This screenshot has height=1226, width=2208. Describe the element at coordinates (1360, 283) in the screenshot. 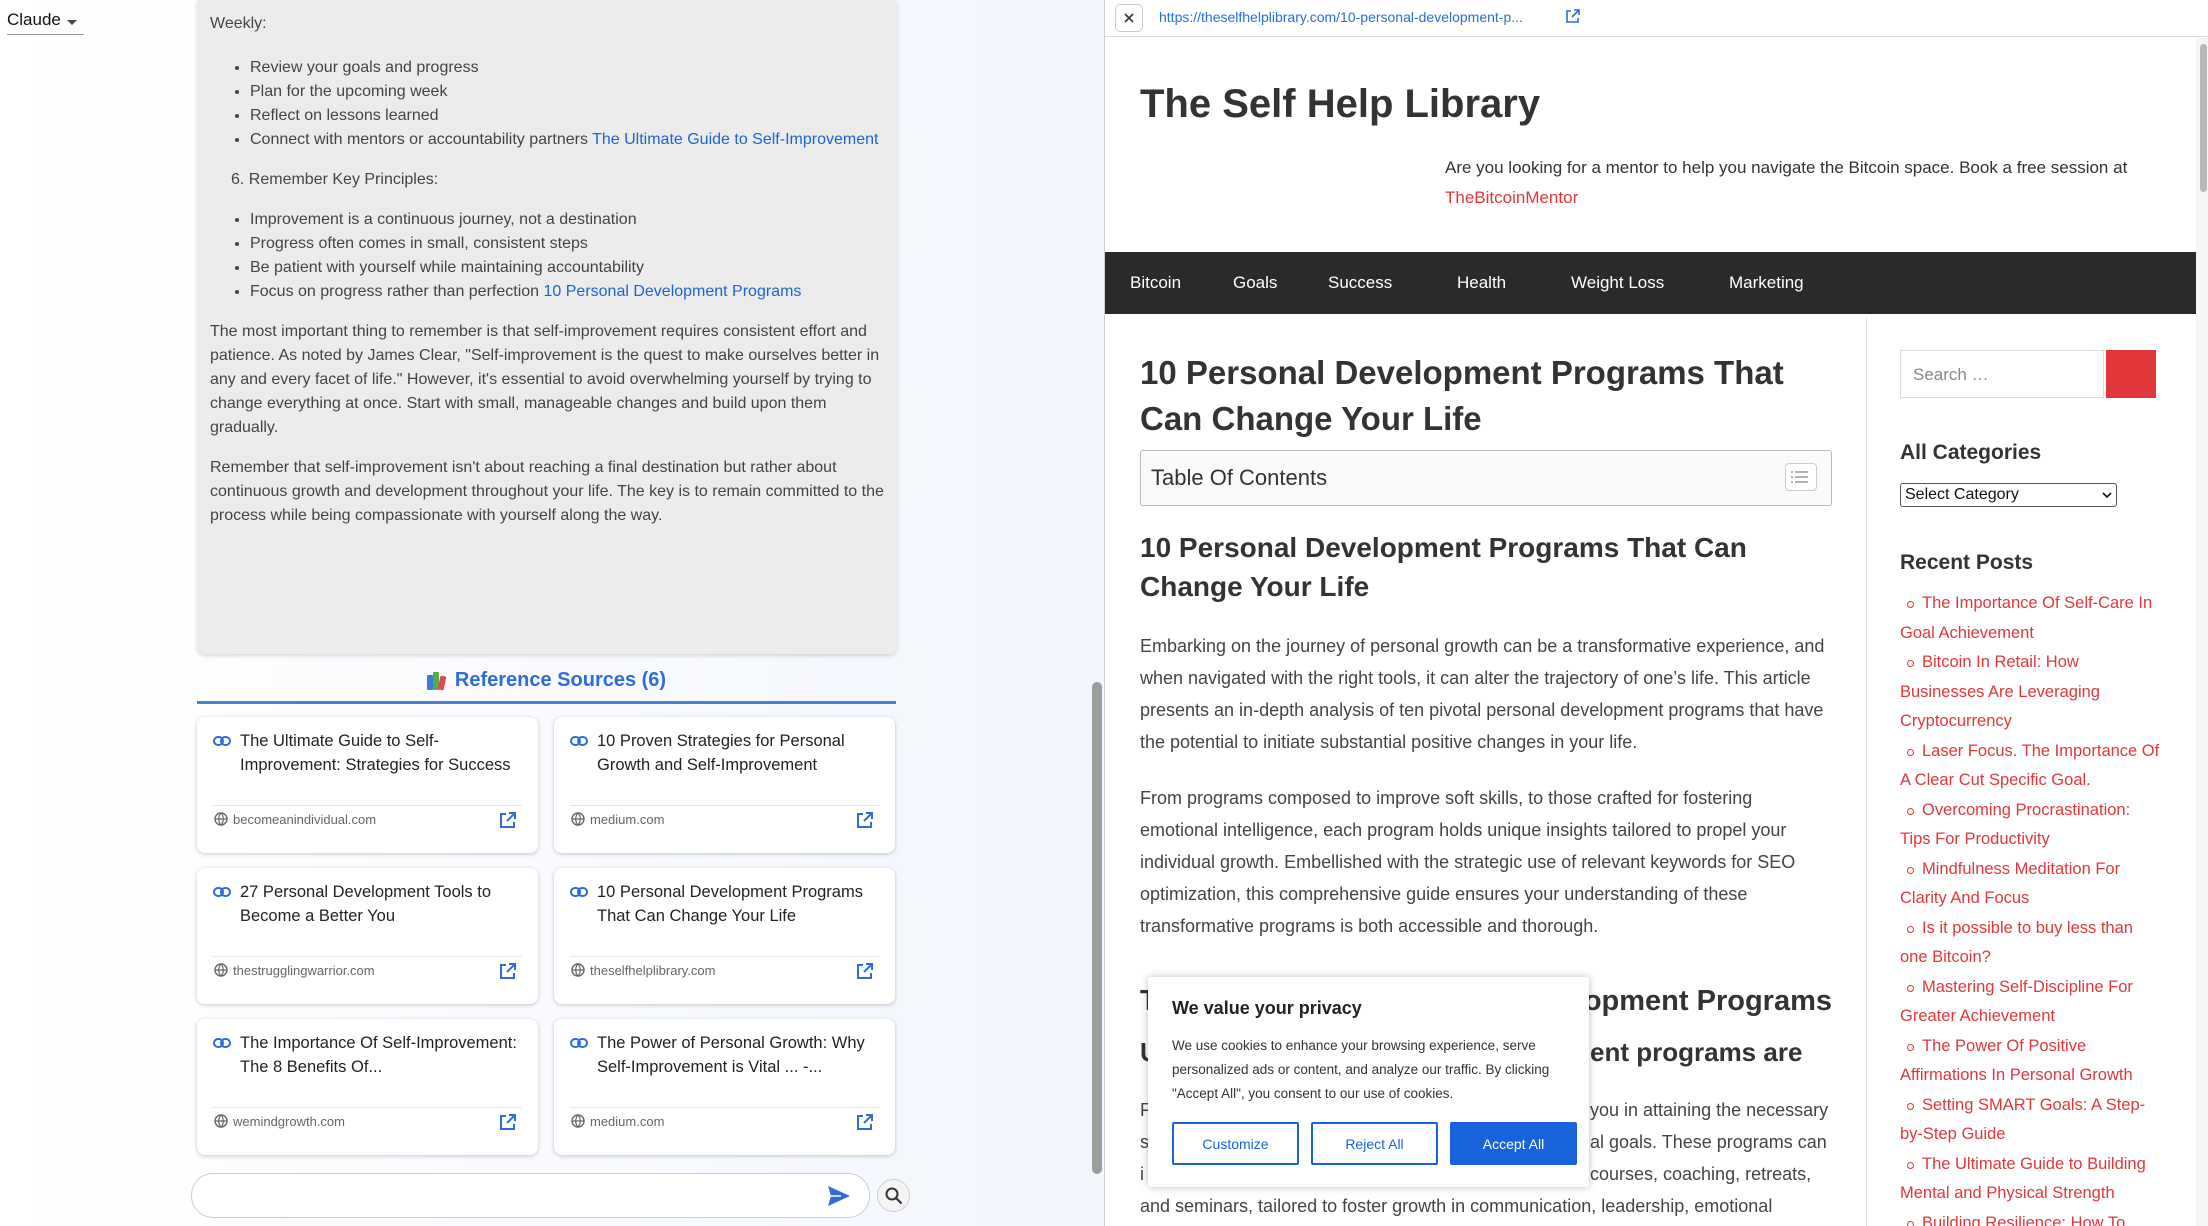

I see `nav-item-success: Success` at that location.